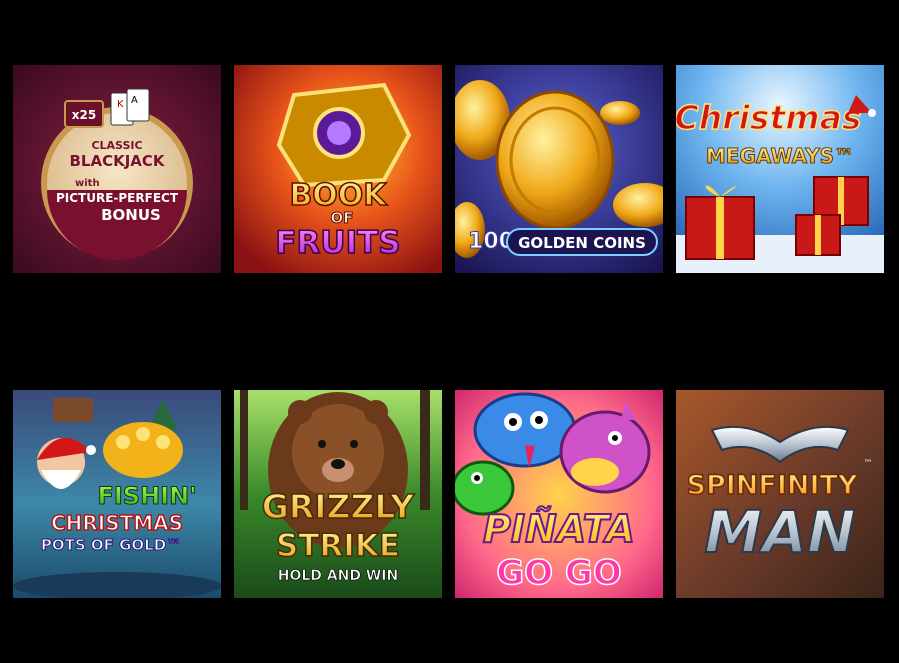  I want to click on book-of-fruits-artwork: BOOK OF FRUITS, so click(338, 169).